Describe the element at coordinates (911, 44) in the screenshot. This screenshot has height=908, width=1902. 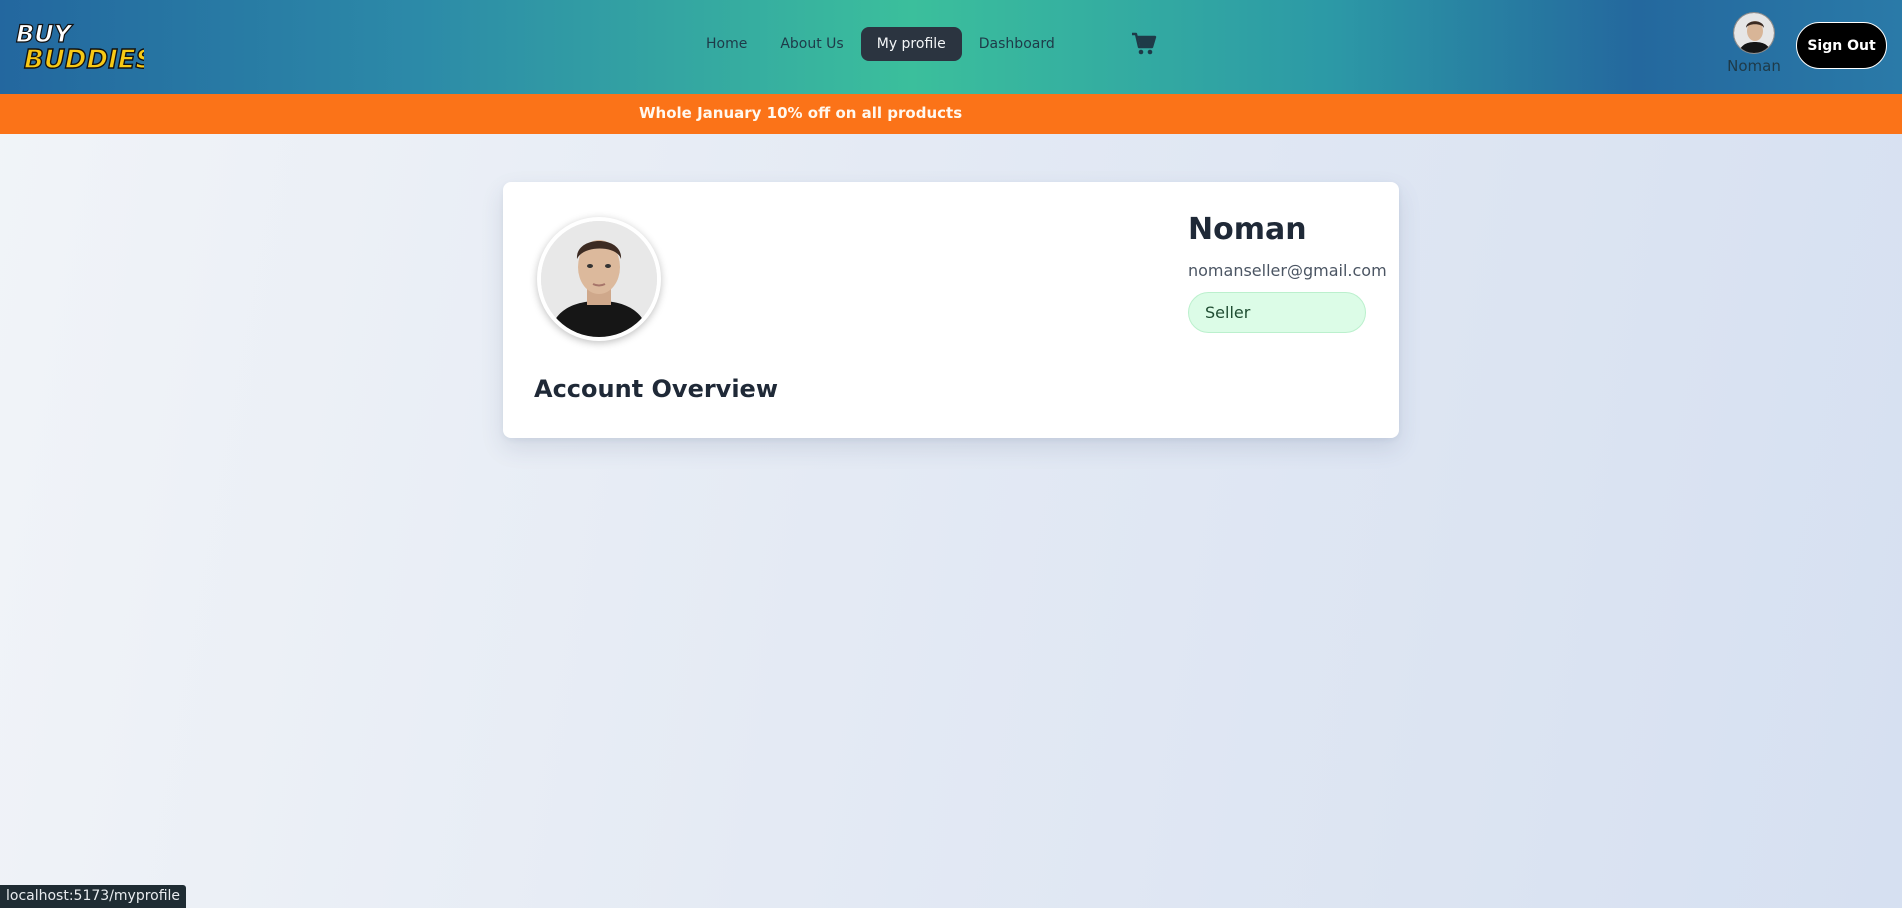
I see `nav-my-profile: My profile` at that location.